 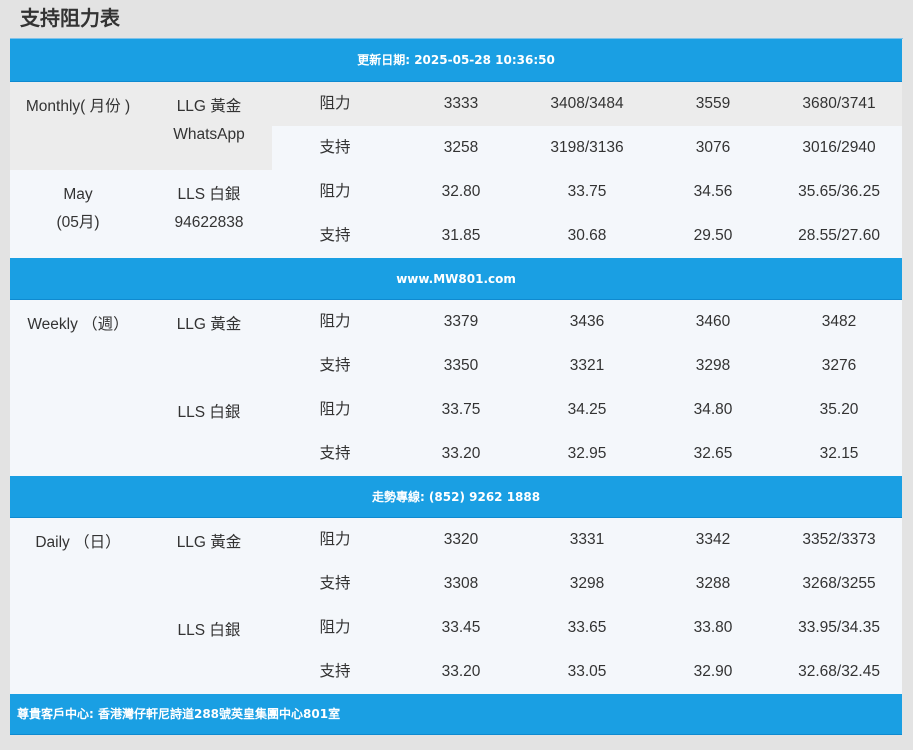 What do you see at coordinates (78, 125) in the screenshot?
I see `monthly-period-label: Monthly( 月份 )` at bounding box center [78, 125].